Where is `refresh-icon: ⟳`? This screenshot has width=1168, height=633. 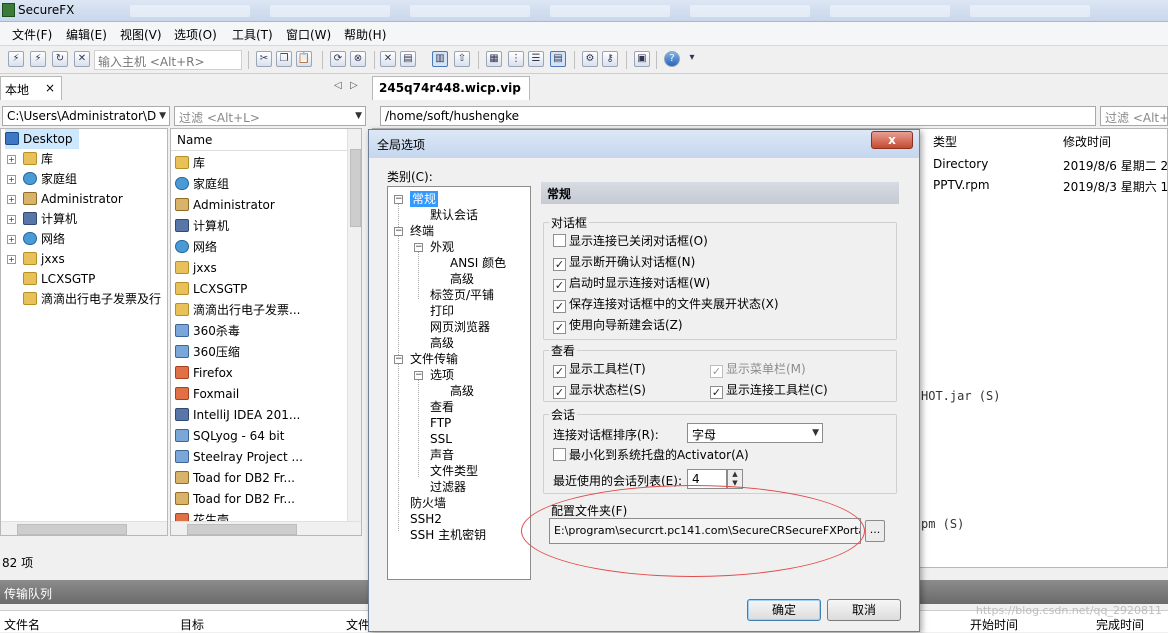 refresh-icon: ⟳ is located at coordinates (338, 59).